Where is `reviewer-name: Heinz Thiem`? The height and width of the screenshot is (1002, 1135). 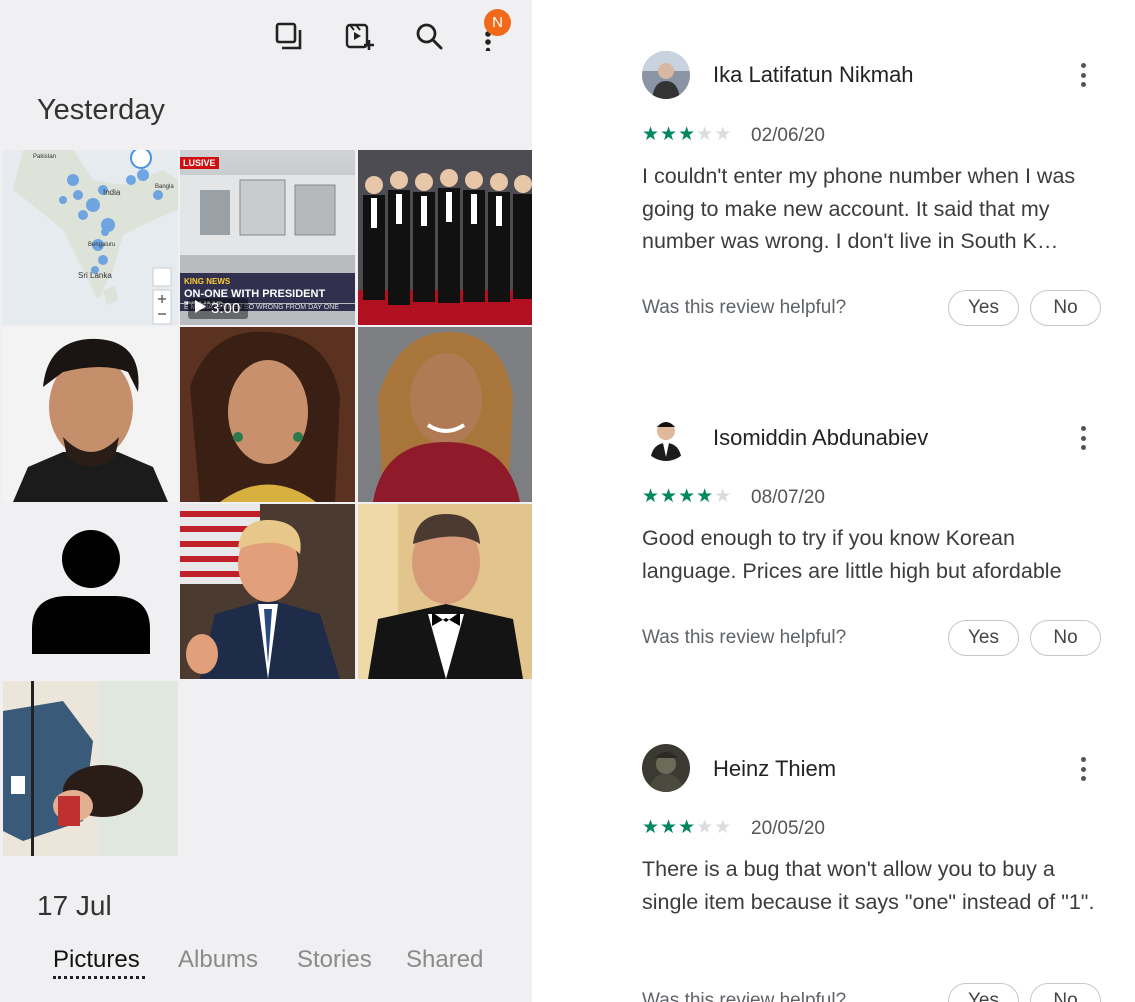 reviewer-name: Heinz Thiem is located at coordinates (775, 768).